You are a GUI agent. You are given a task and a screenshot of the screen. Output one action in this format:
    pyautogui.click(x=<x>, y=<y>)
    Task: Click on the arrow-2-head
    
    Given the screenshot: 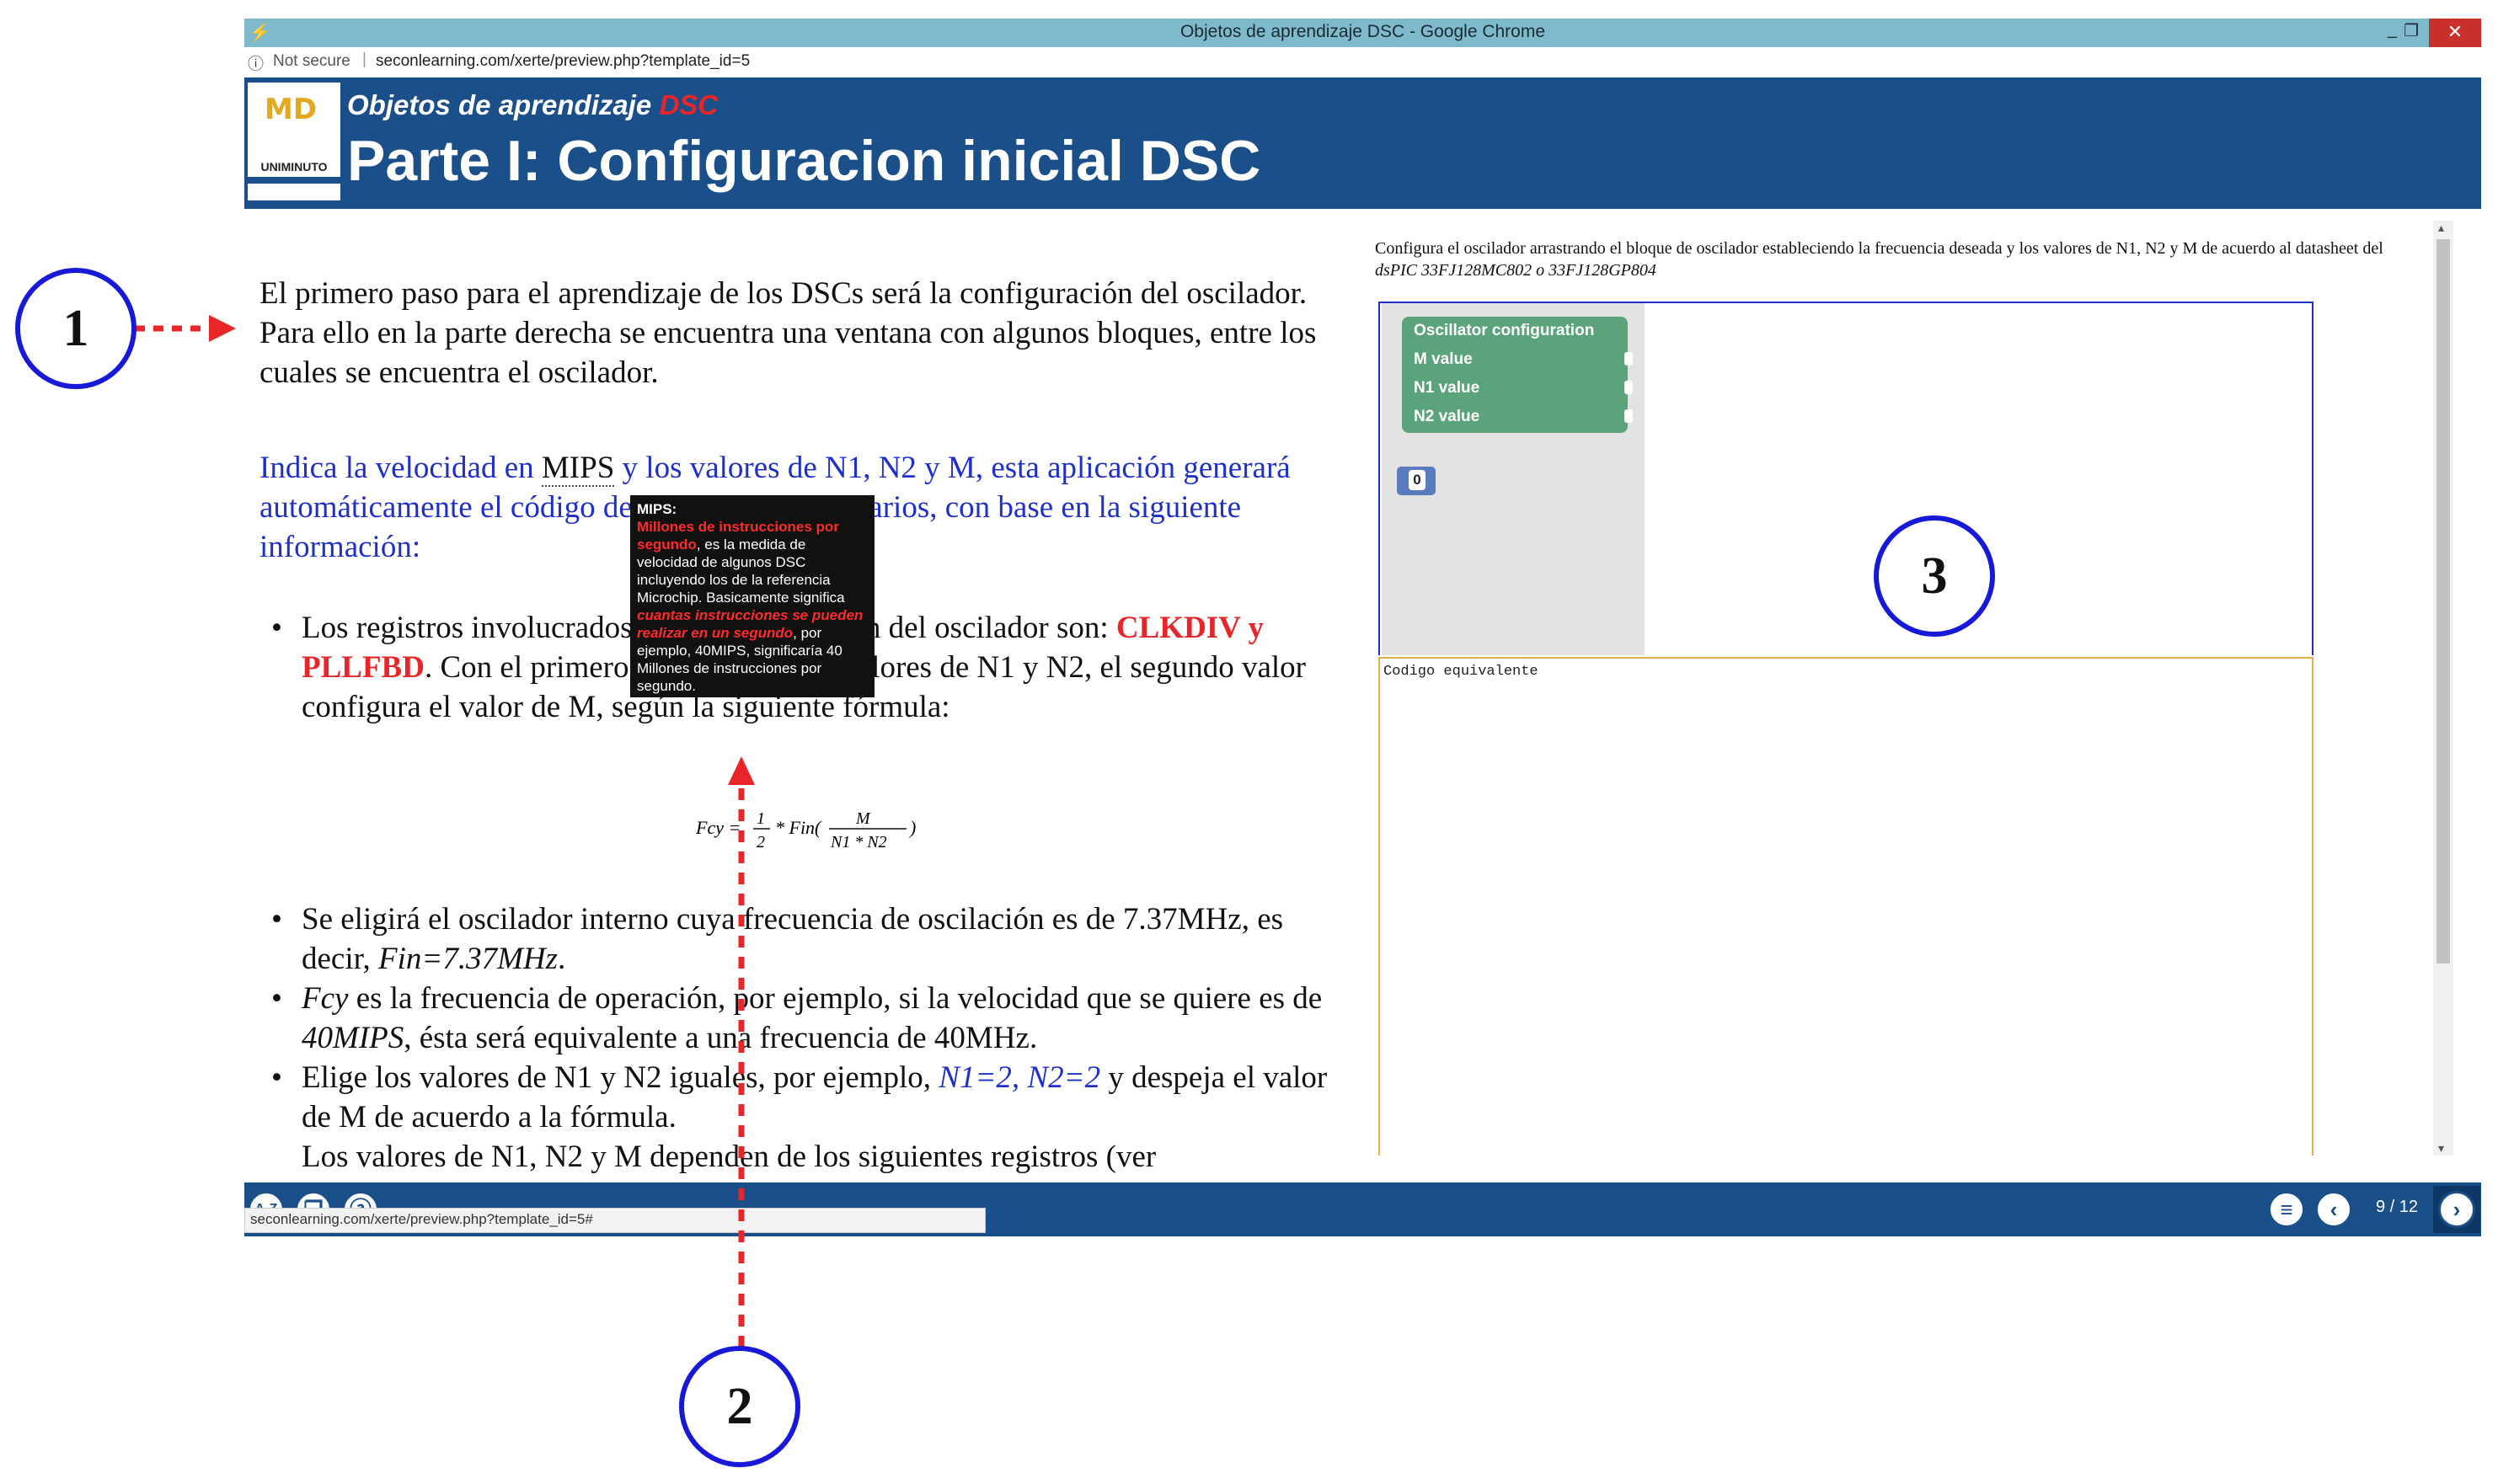 What is the action you would take?
    pyautogui.click(x=741, y=771)
    